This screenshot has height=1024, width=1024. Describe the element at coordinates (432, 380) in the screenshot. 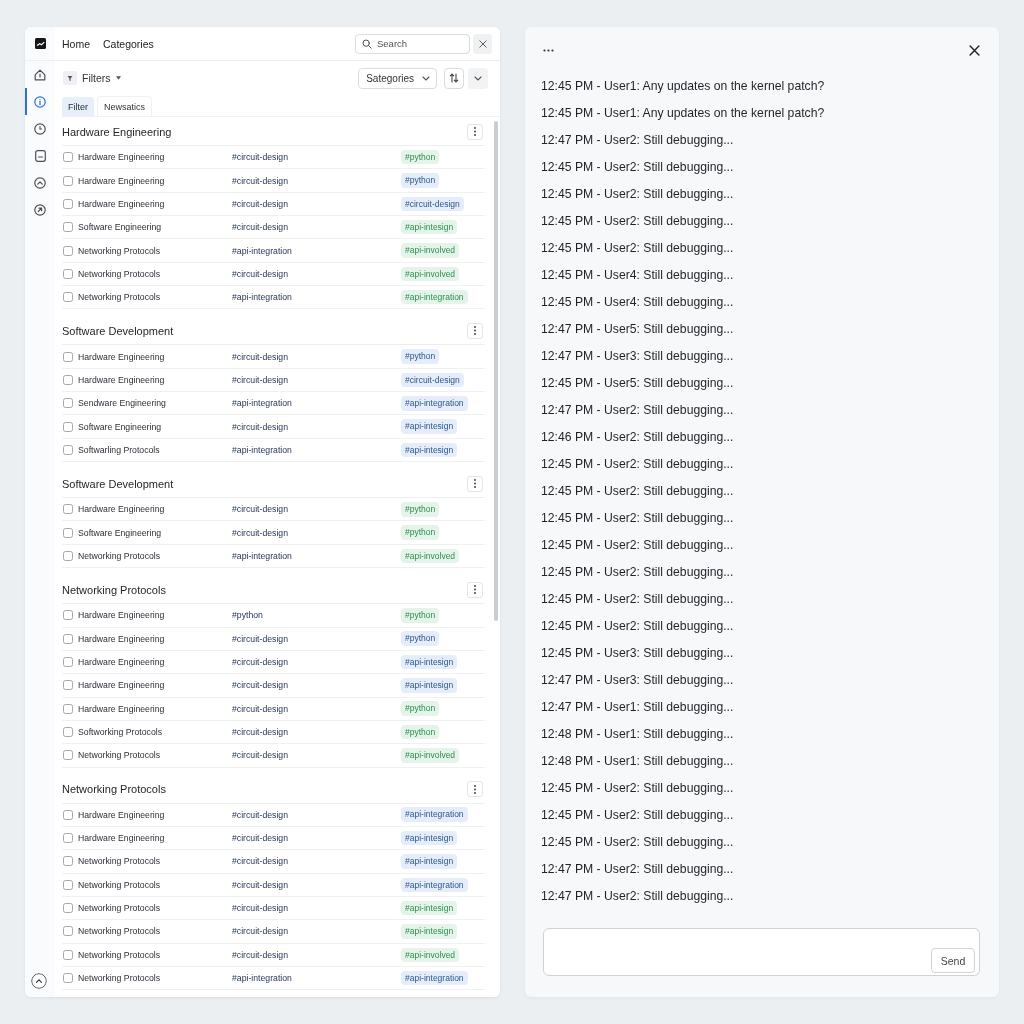

I see `tag-chip: #circuit-design` at that location.